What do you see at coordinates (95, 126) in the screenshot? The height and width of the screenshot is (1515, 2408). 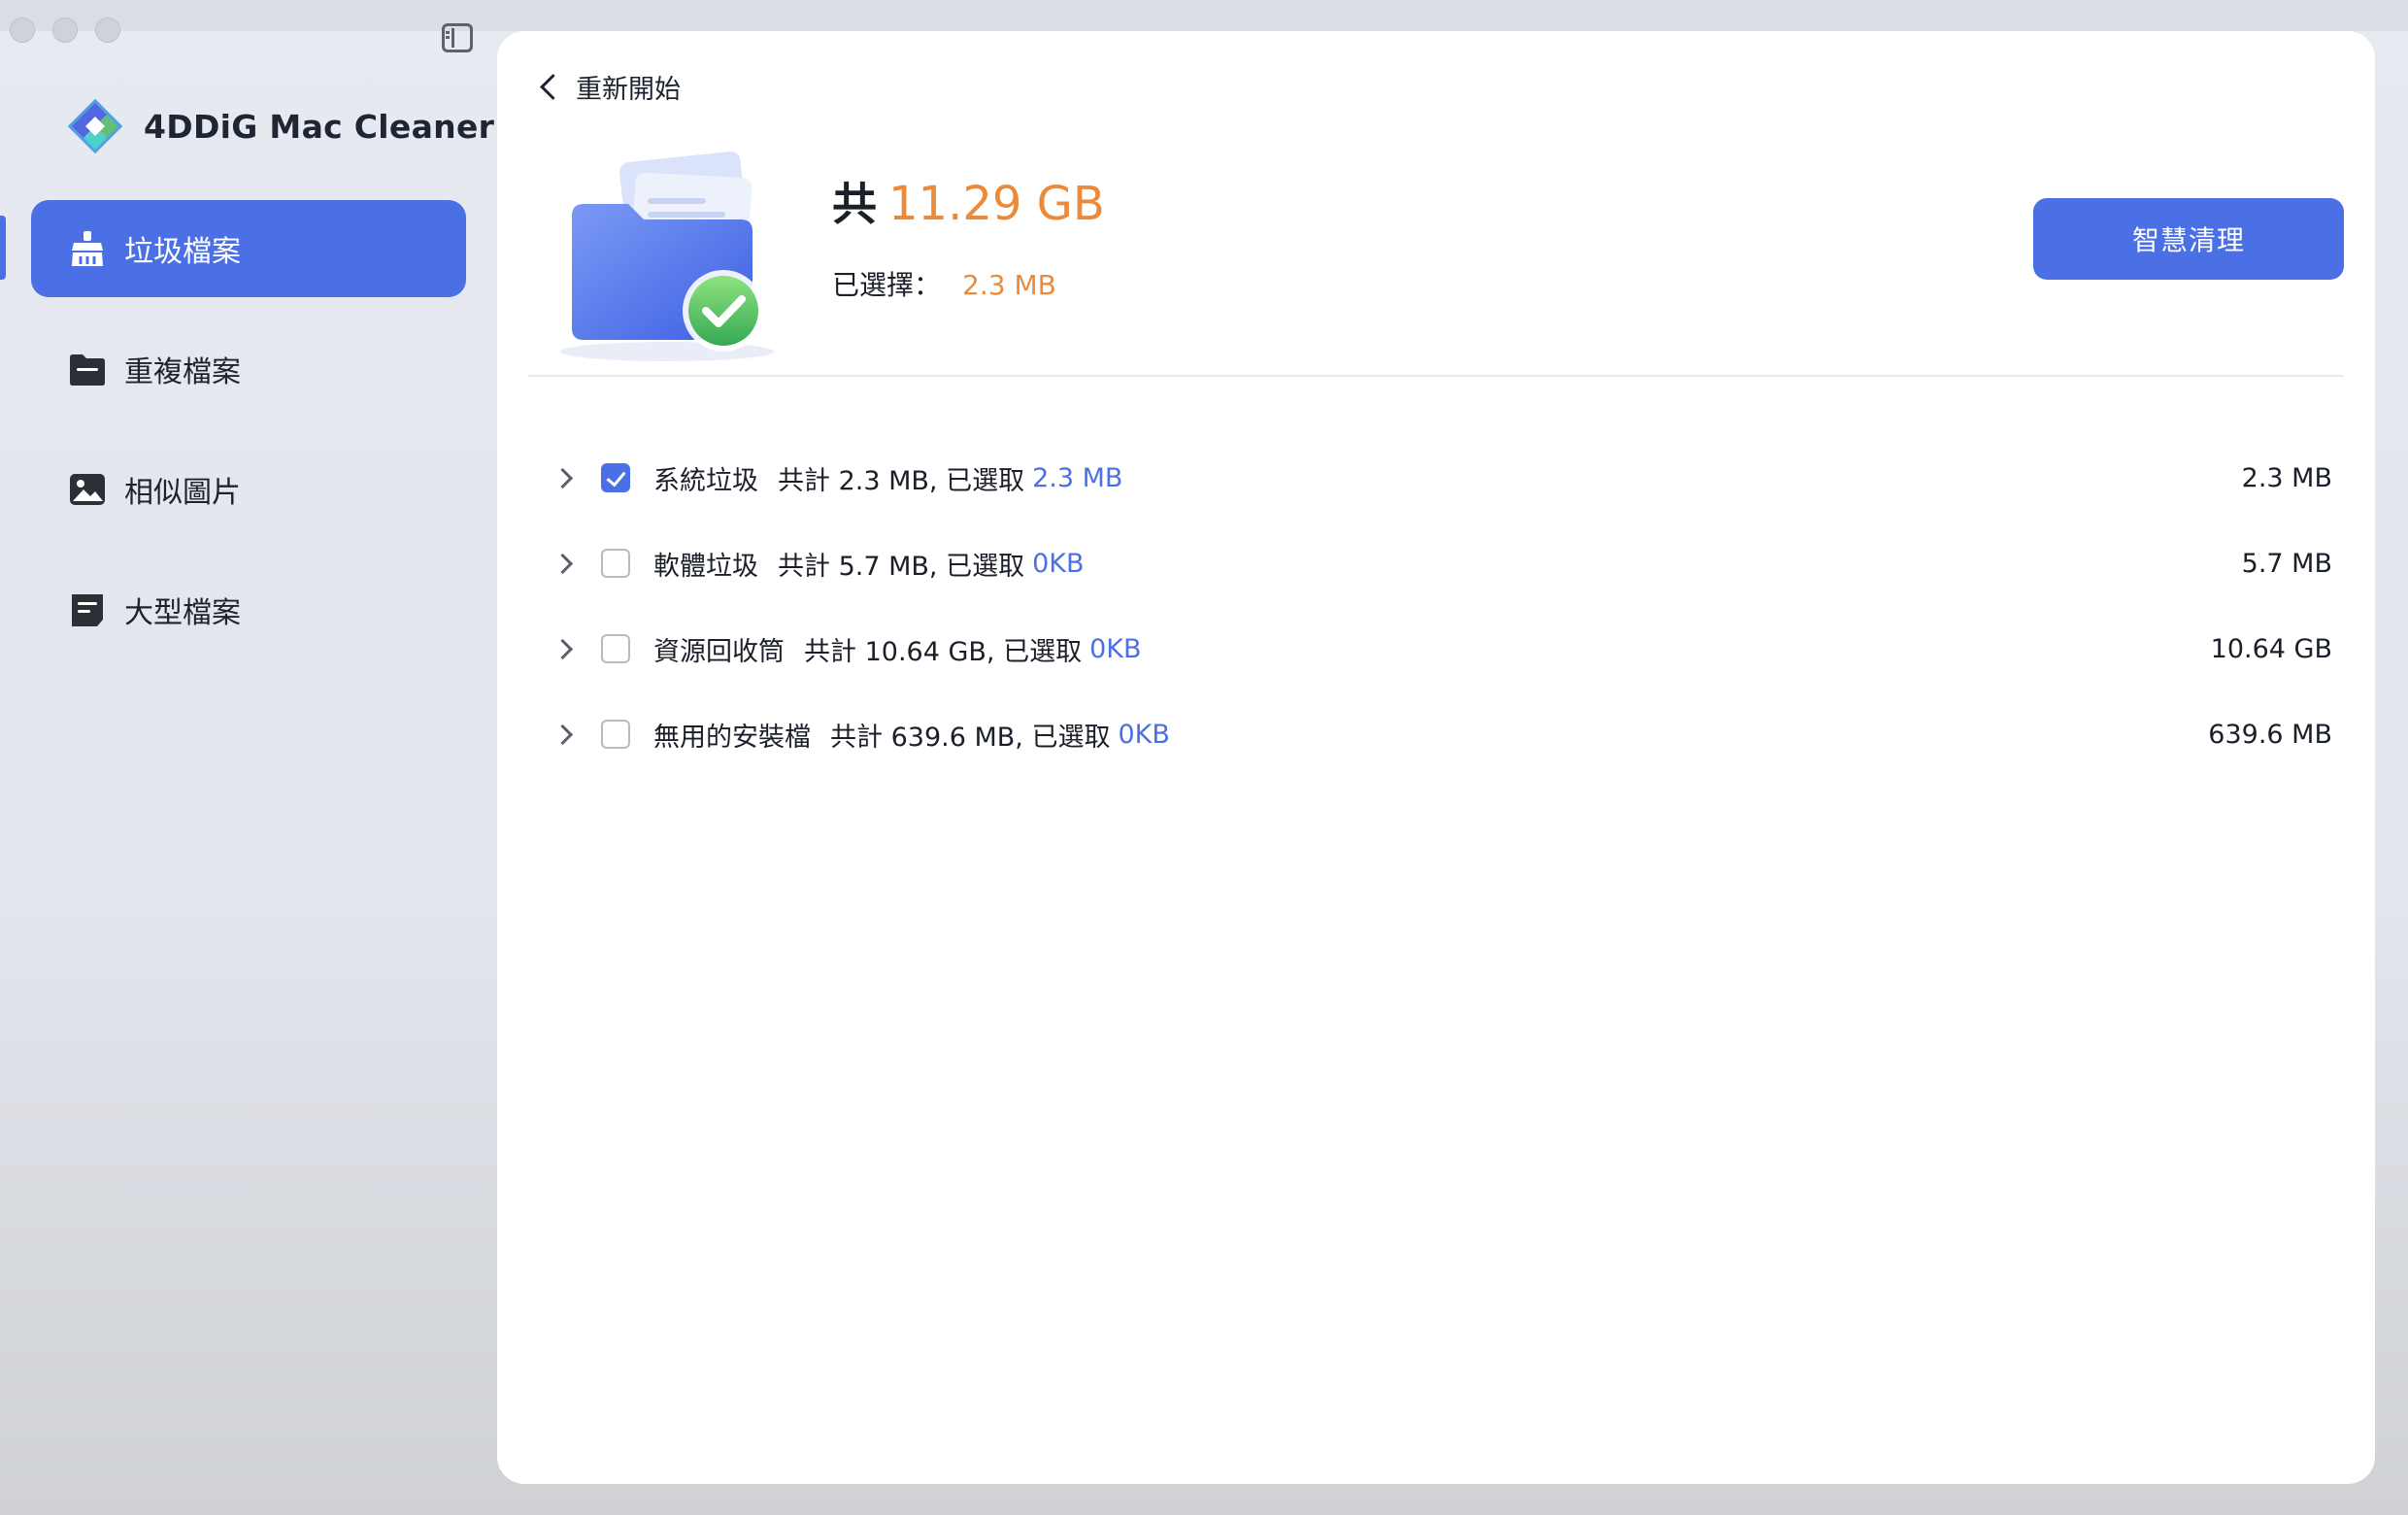 I see `app-logo-icon` at bounding box center [95, 126].